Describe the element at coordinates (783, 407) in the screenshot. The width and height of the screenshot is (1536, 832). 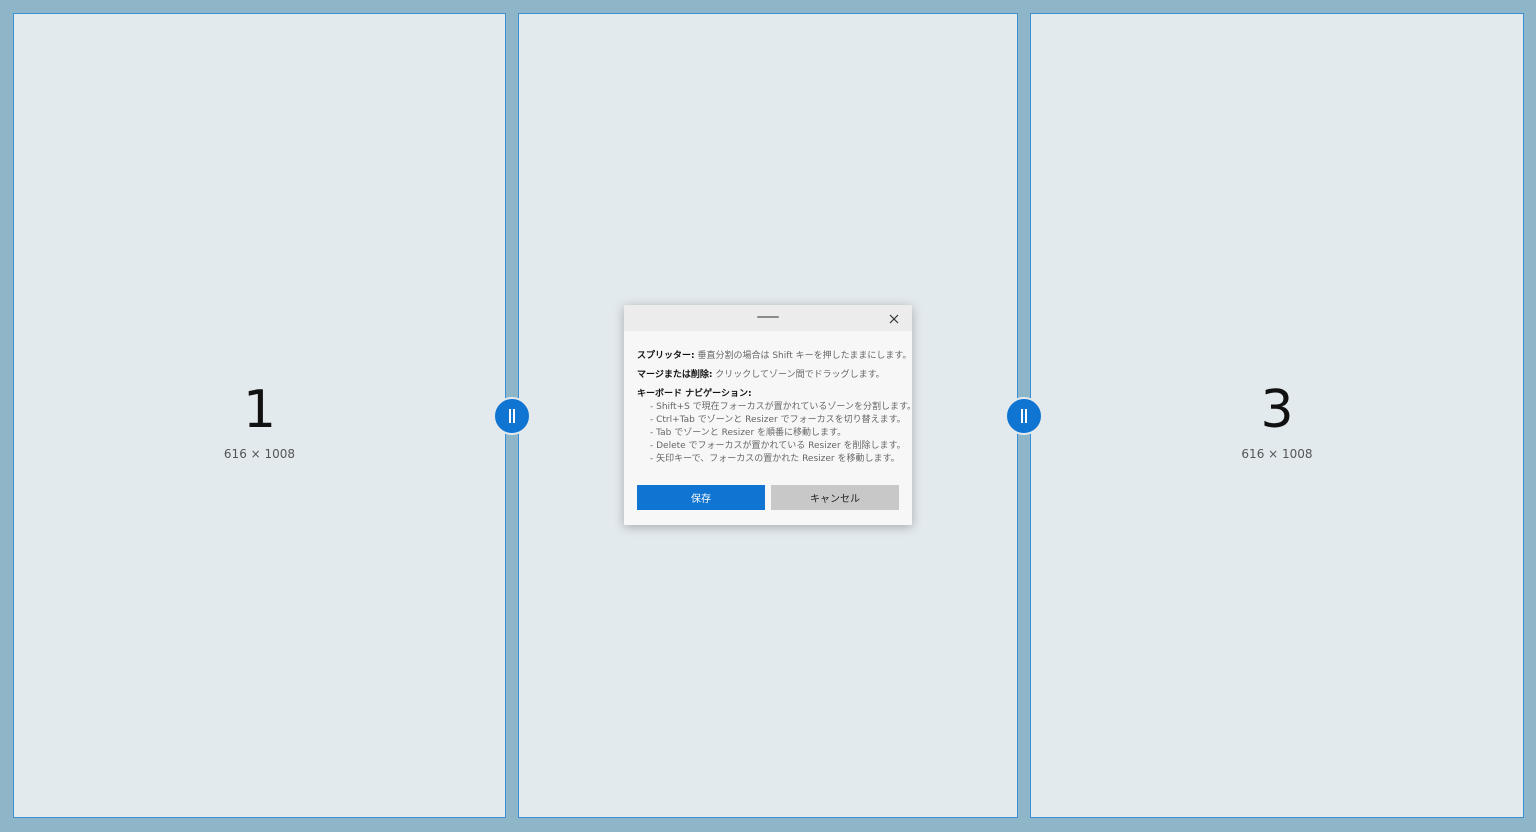
I see `list-item: - Shift+S で現在フォーカスが置かれているゾーンを分割します。` at that location.